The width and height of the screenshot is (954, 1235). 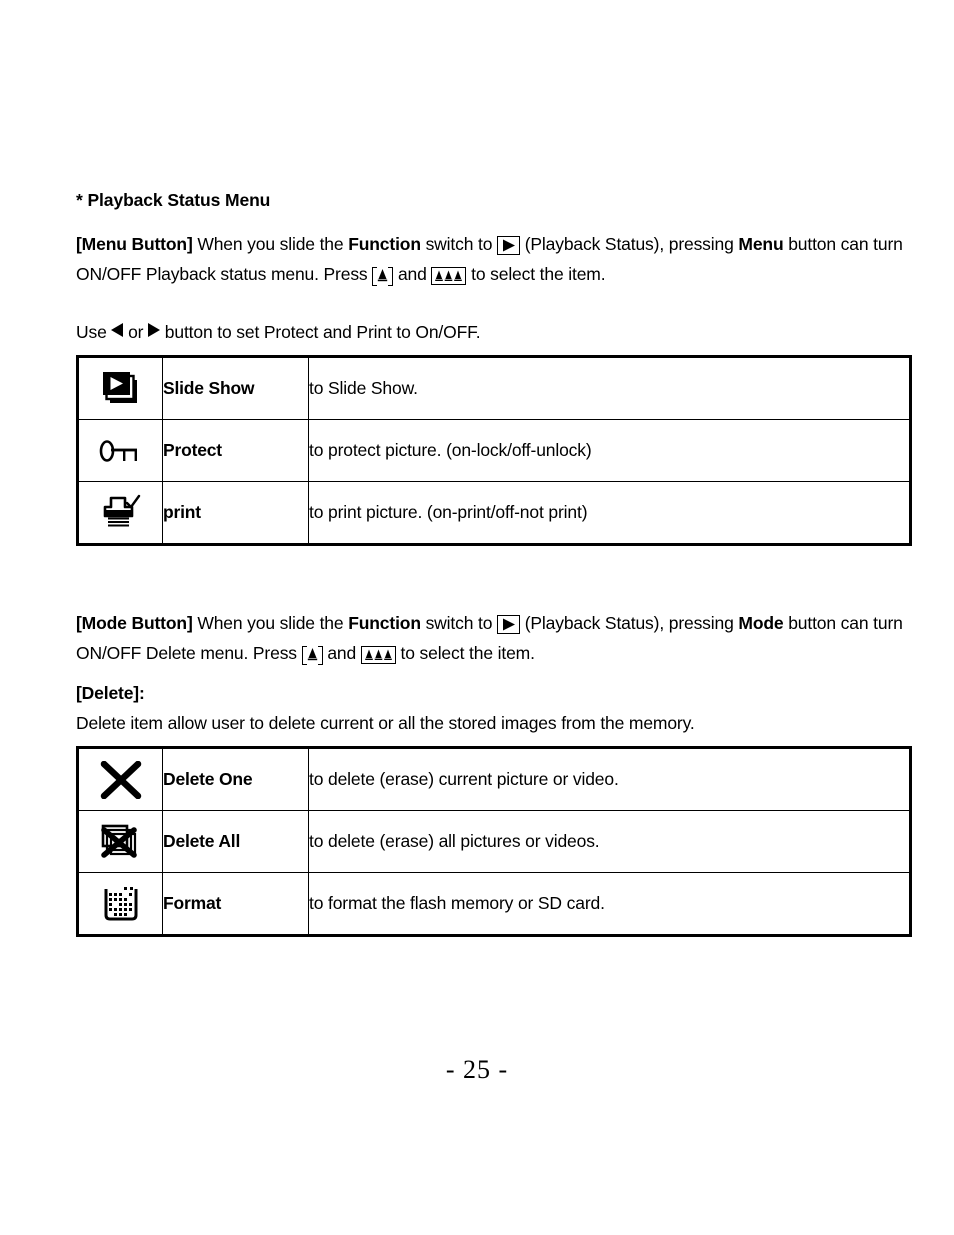 I want to click on mode-paragraph-text-2: switch to, so click(x=459, y=623).